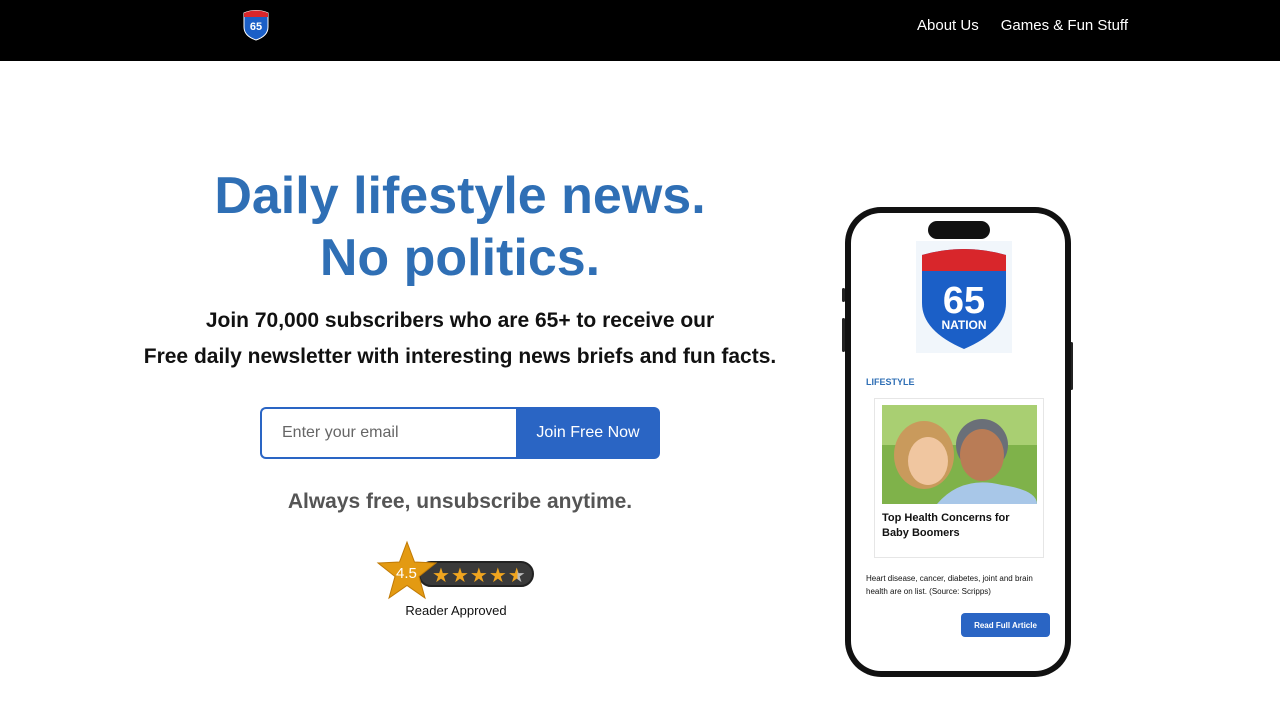  Describe the element at coordinates (946, 525) in the screenshot. I see `article-title: Top Health Concerns for Baby Boomers` at that location.